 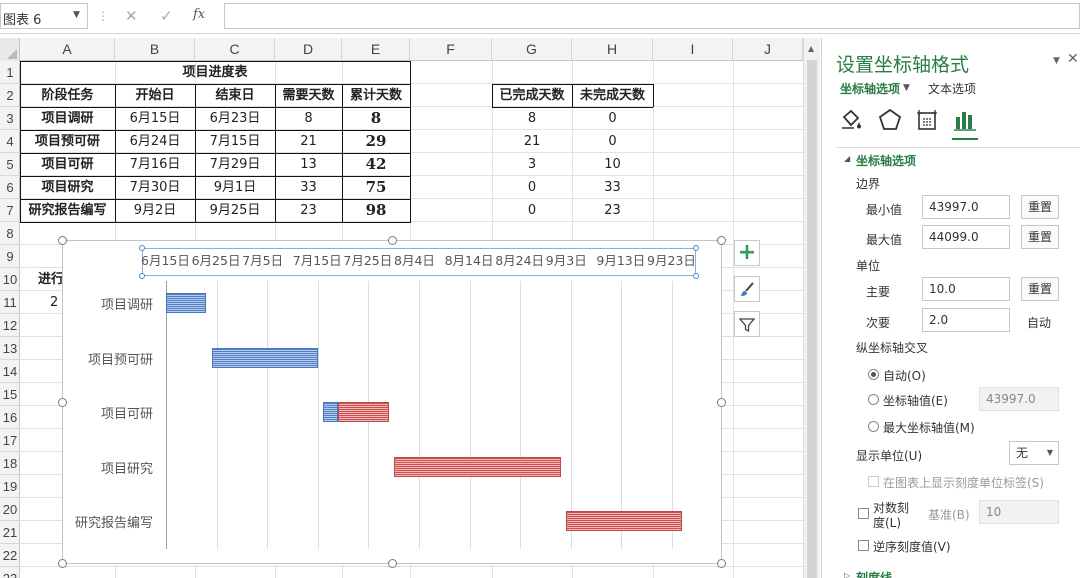 I want to click on cumulative-cell: 8, so click(x=376, y=118).